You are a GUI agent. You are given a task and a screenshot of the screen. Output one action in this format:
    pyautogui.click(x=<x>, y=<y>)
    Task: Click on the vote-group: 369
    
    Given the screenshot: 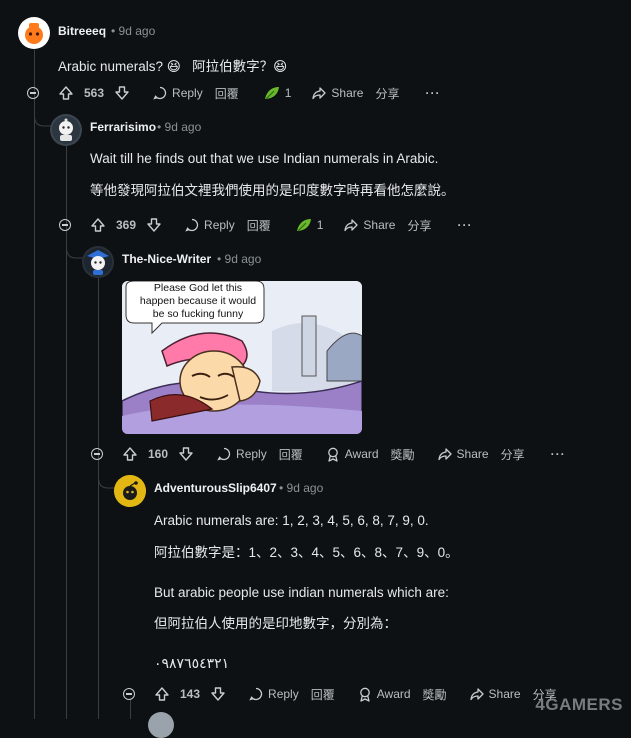 What is the action you would take?
    pyautogui.click(x=126, y=225)
    